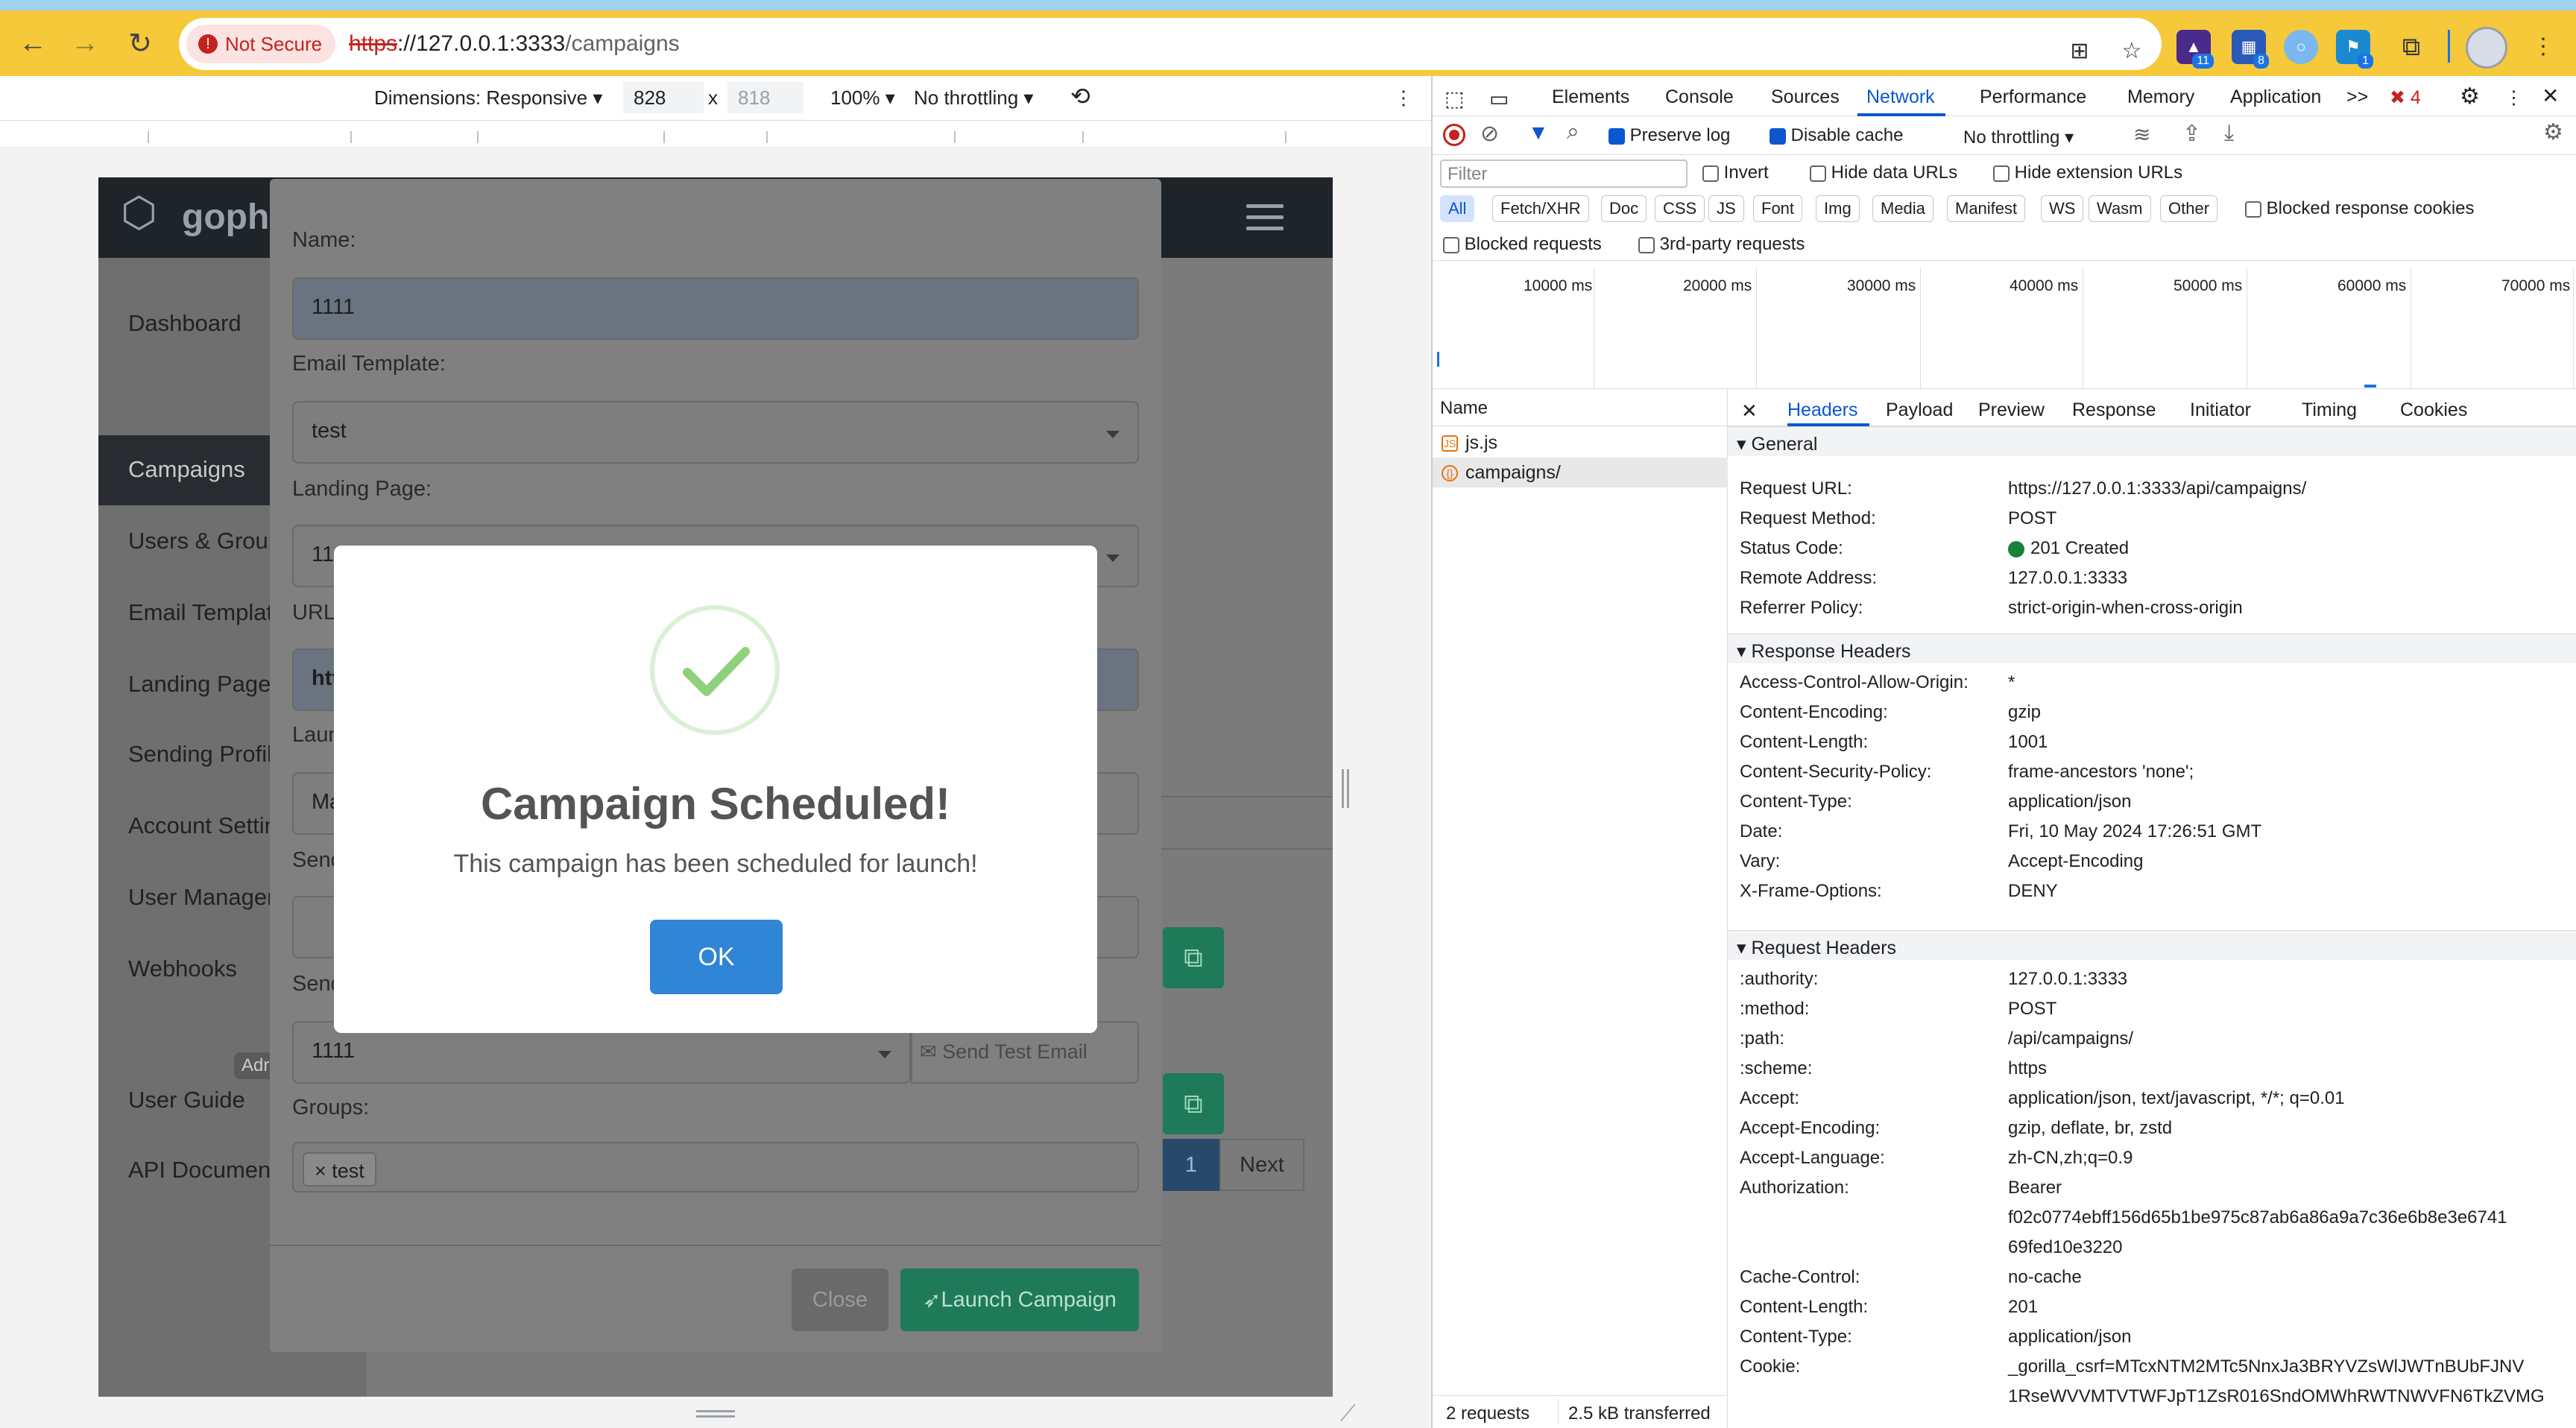  I want to click on filter-manifest: Manifest, so click(1987, 209).